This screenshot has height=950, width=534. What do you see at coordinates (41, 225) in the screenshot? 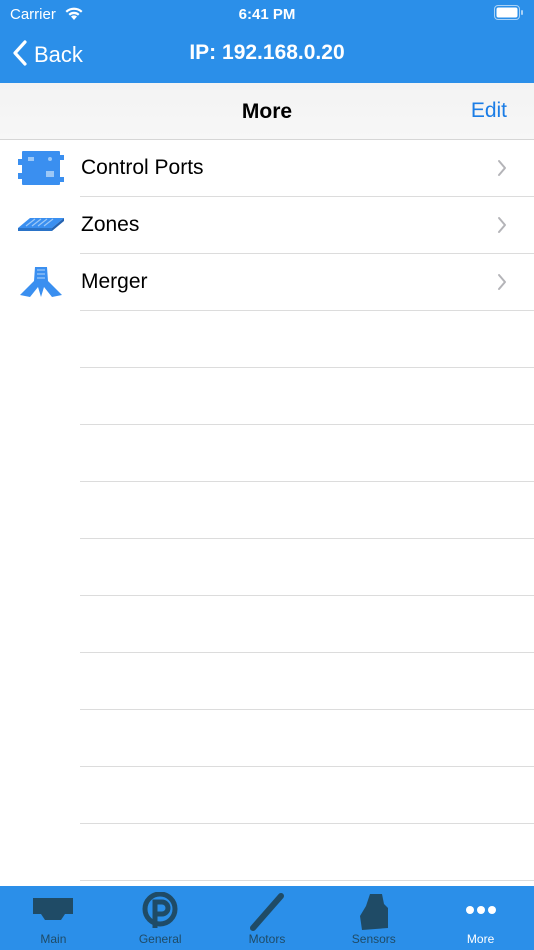
I see `zones-icon` at bounding box center [41, 225].